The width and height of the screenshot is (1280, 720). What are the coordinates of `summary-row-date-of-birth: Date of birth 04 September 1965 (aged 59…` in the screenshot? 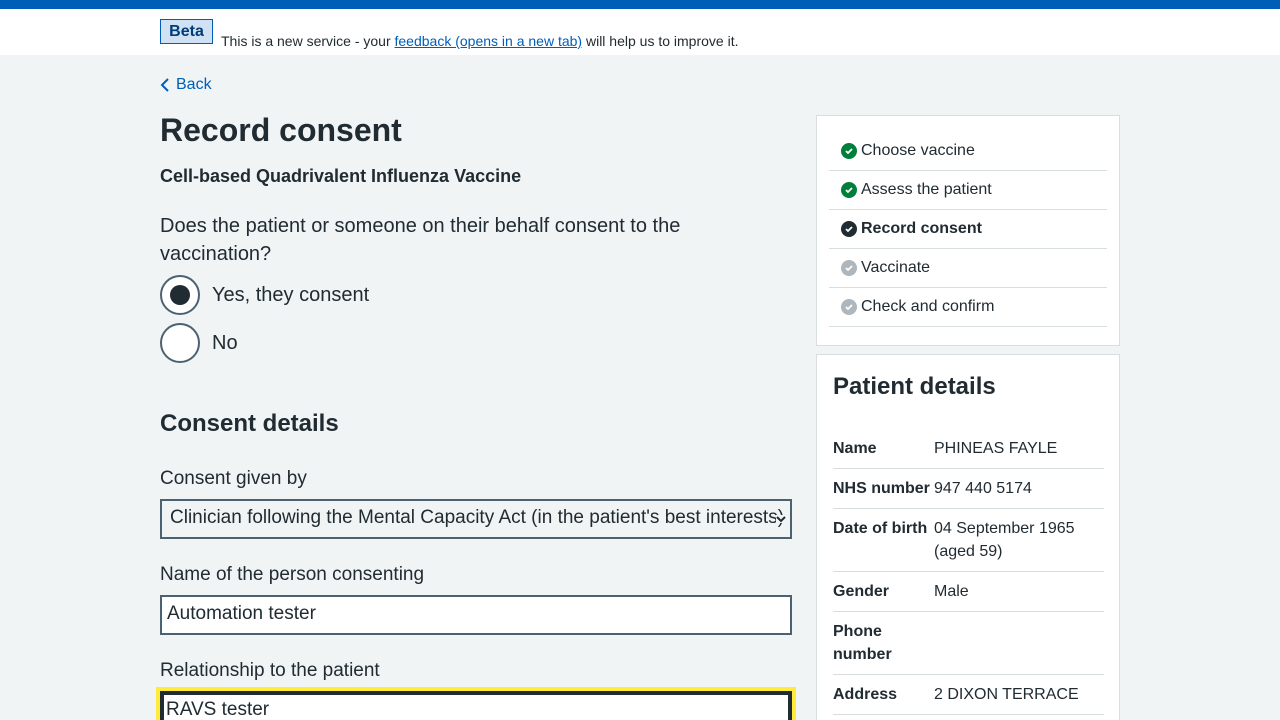 It's located at (968, 540).